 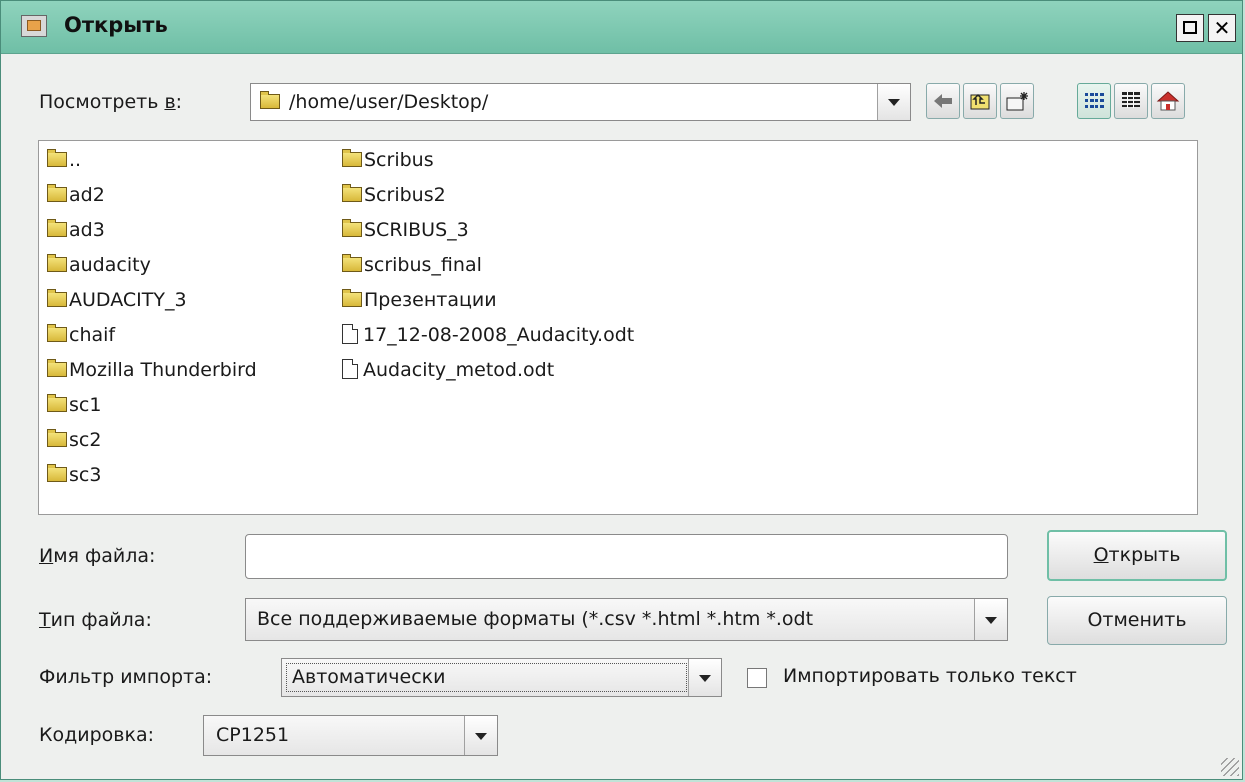 I want to click on encoding-value: CP1251, so click(x=253, y=735).